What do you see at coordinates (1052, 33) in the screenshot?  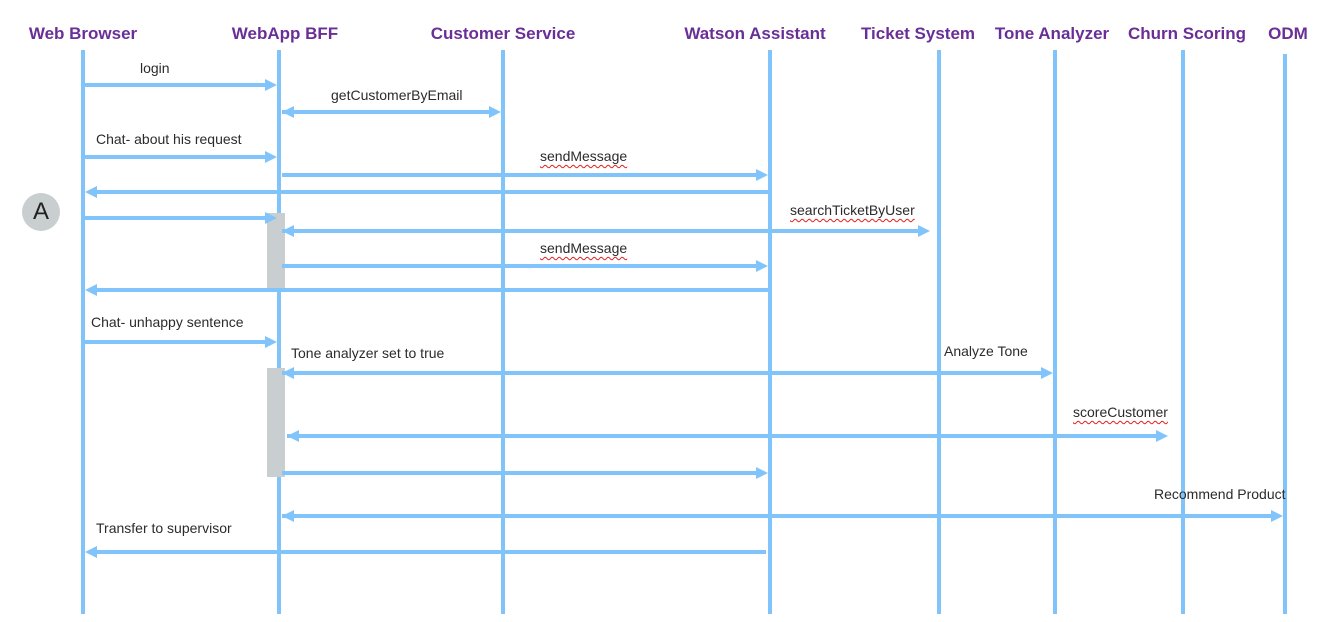 I see `participant-tone: Tone Analyzer` at bounding box center [1052, 33].